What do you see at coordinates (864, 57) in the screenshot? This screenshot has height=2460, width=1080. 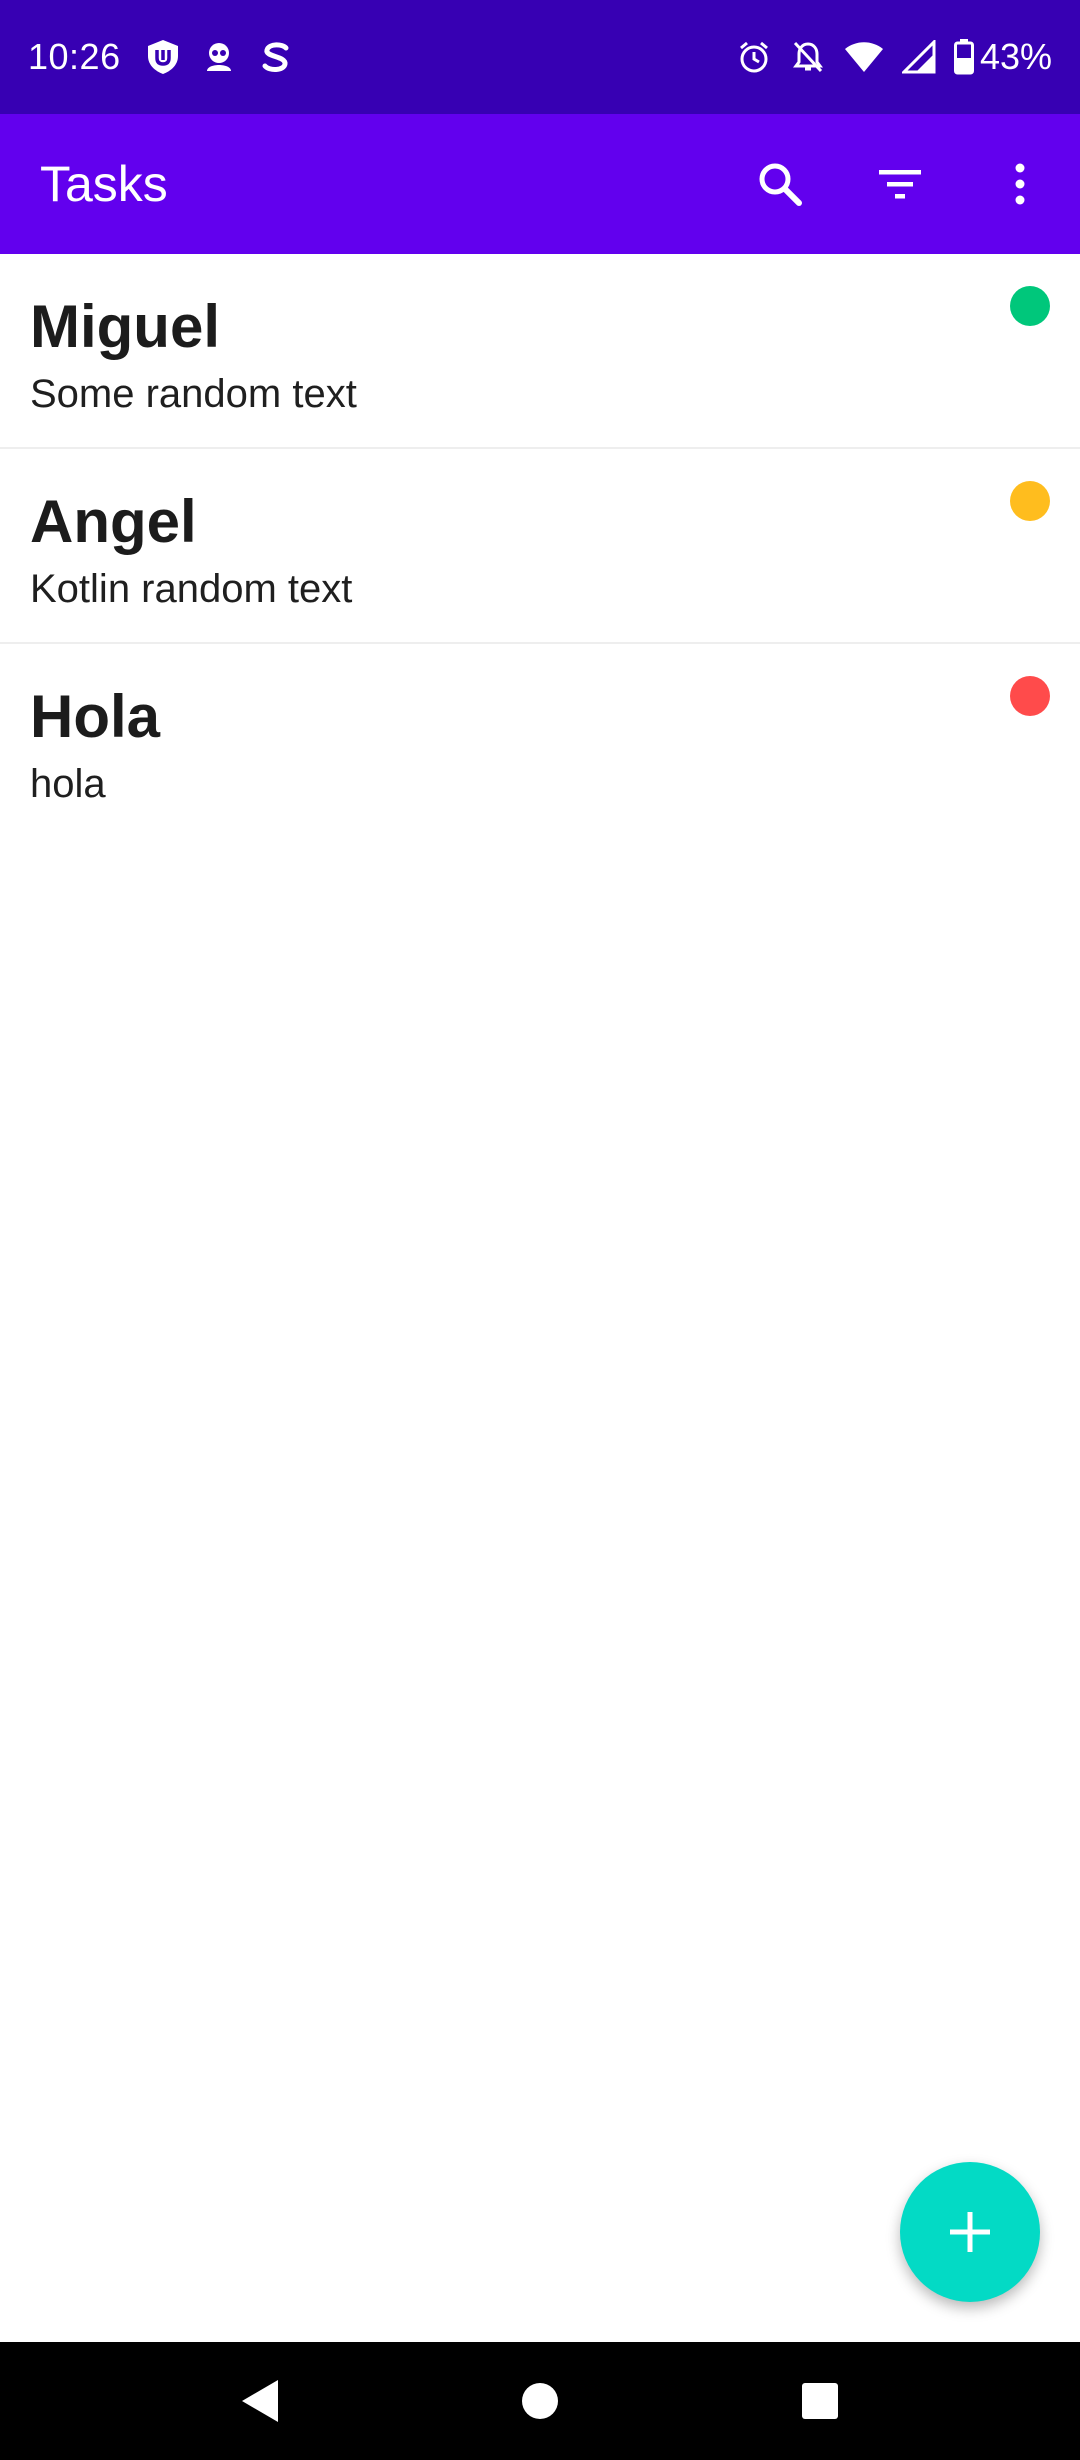 I see `wifi-icon` at bounding box center [864, 57].